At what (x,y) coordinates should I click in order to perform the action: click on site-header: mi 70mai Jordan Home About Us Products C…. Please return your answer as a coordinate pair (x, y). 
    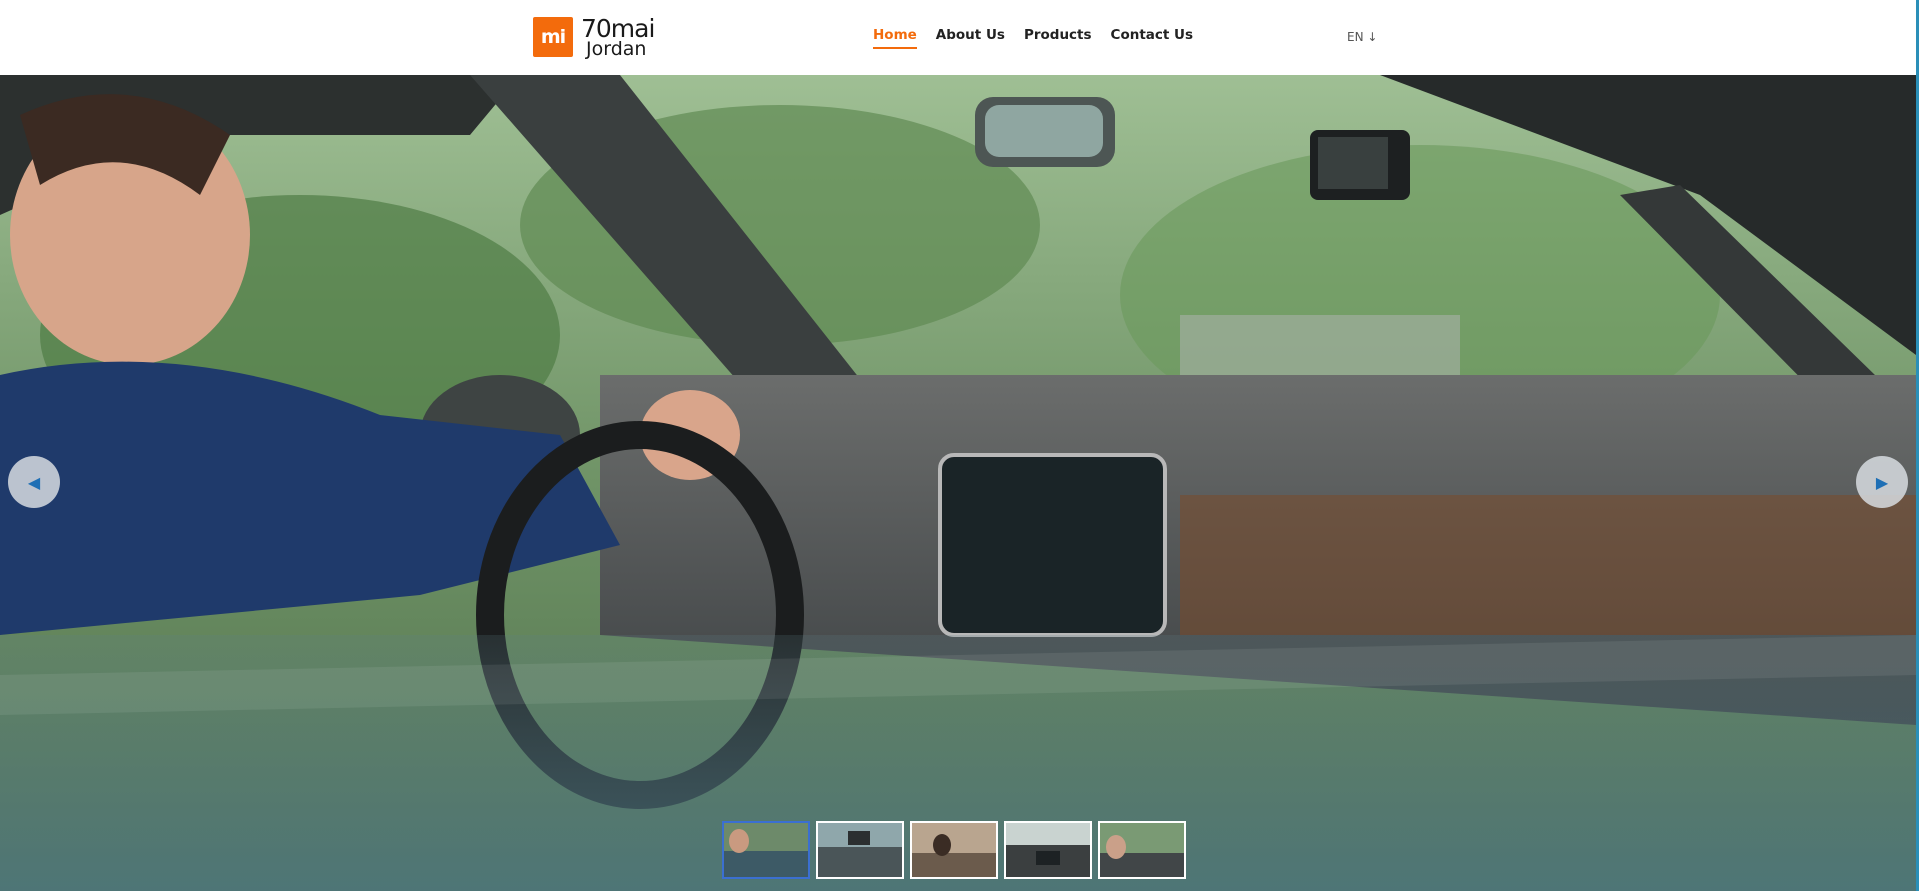
    Looking at the image, I should click on (958, 37).